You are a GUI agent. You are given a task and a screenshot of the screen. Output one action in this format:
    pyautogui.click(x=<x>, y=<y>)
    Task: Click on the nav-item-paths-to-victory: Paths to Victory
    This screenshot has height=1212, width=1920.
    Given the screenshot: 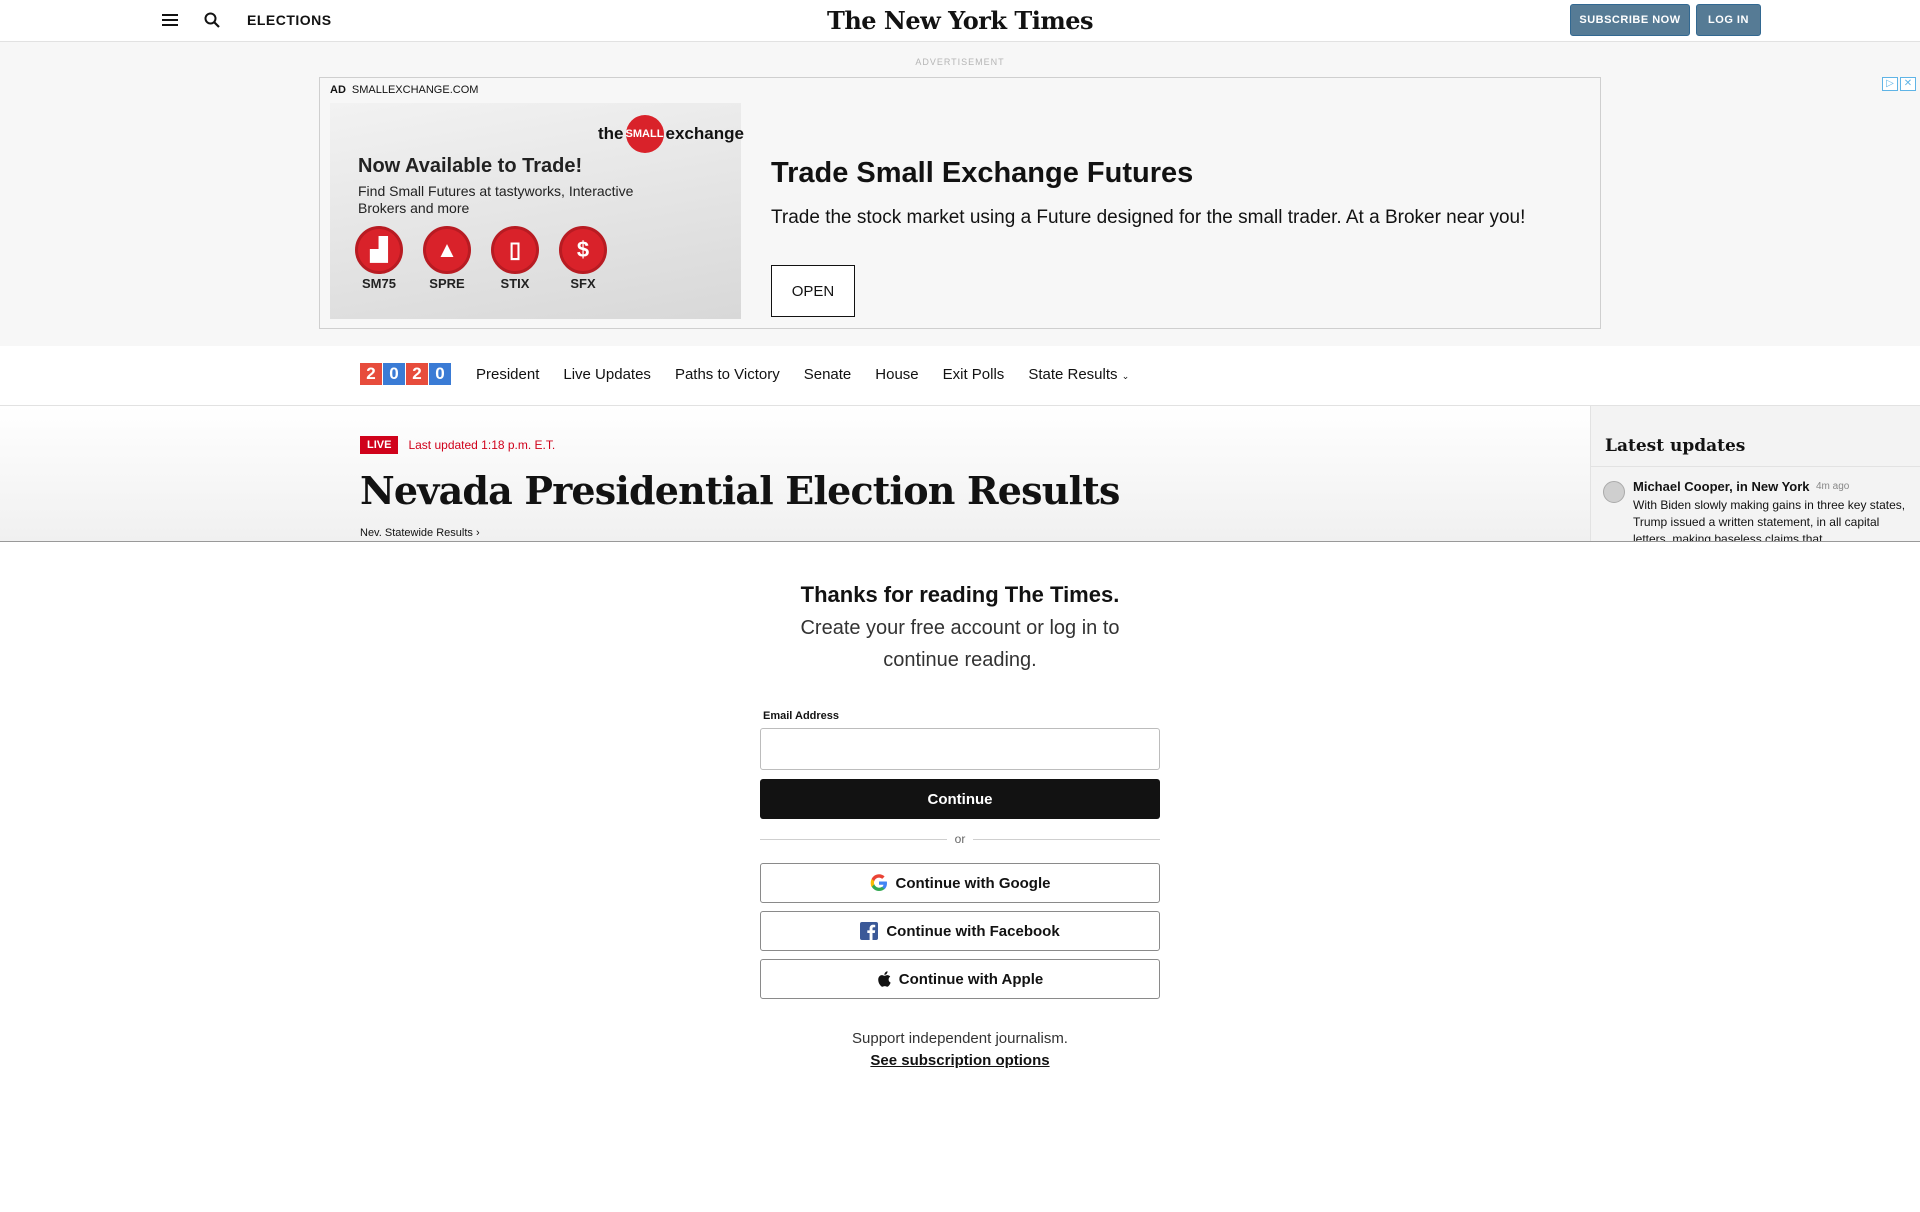 What is the action you would take?
    pyautogui.click(x=727, y=374)
    